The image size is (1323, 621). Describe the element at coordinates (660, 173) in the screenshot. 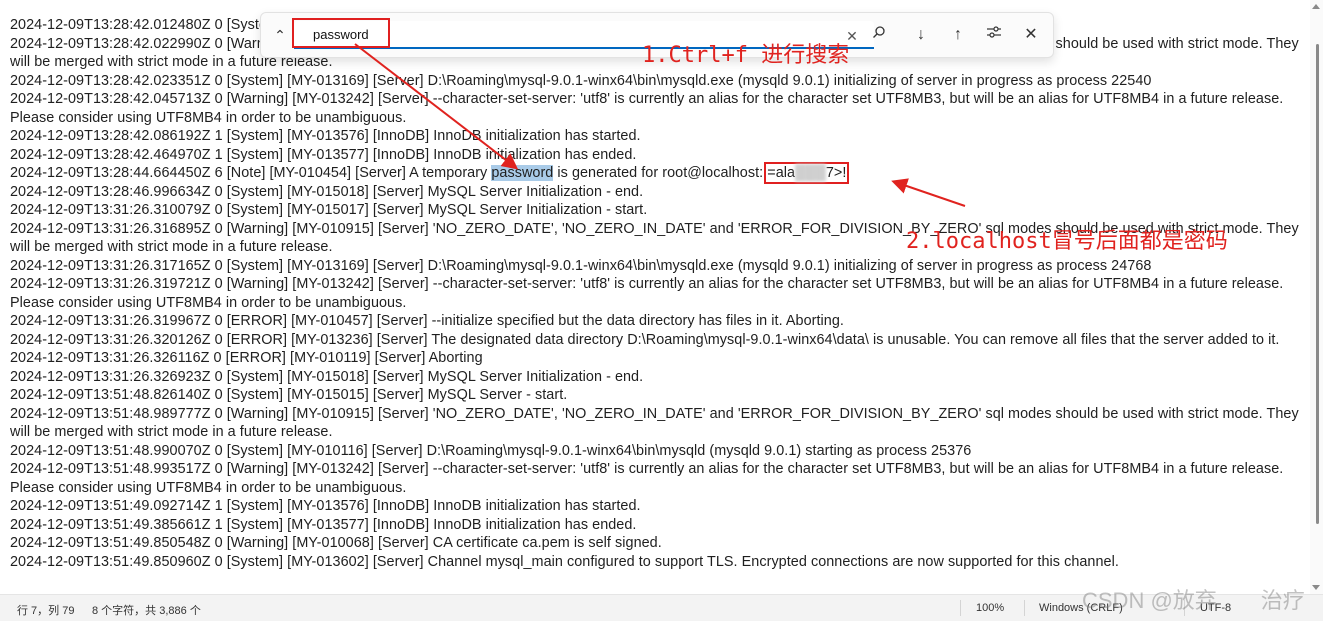

I see `password-line-middle: is generated for root@localhost:` at that location.